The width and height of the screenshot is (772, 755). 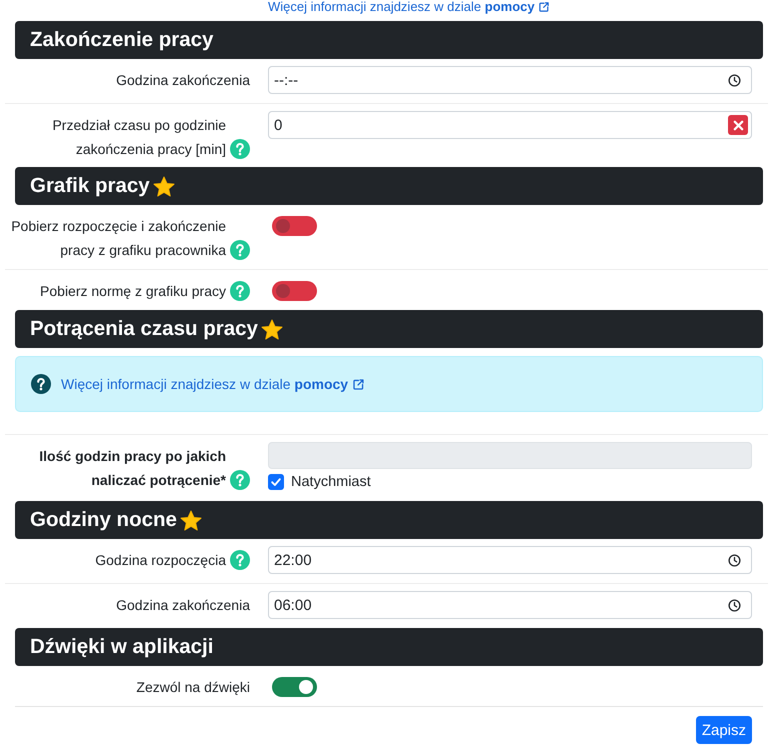 What do you see at coordinates (122, 647) in the screenshot?
I see `section-title: Dźwięki w aplikacji` at bounding box center [122, 647].